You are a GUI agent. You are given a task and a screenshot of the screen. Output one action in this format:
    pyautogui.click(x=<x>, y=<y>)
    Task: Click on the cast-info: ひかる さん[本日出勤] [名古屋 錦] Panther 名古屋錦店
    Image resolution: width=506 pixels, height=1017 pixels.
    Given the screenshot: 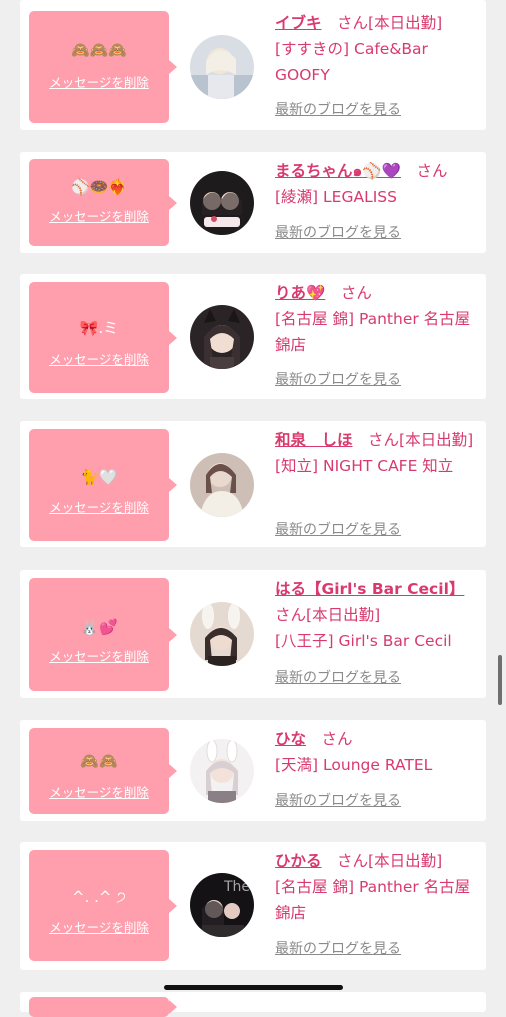 What is the action you would take?
    pyautogui.click(x=378, y=887)
    